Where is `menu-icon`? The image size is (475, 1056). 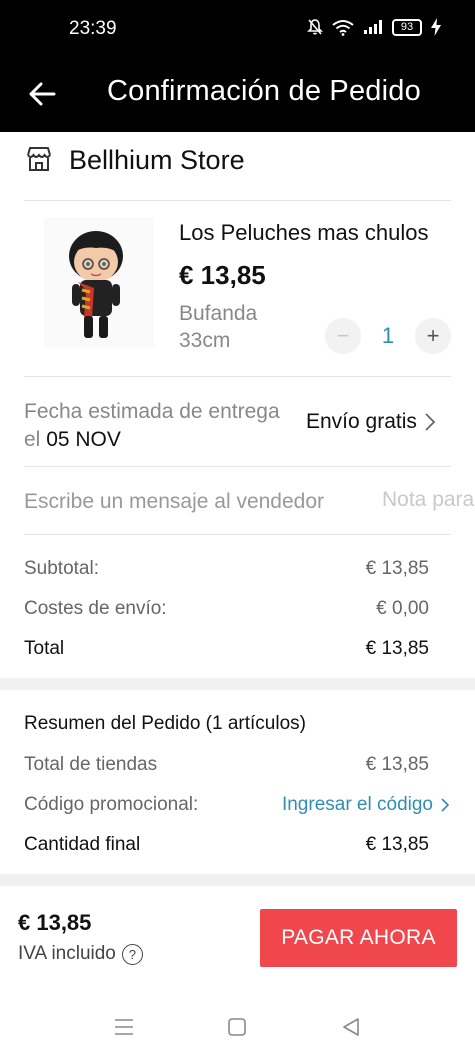 menu-icon is located at coordinates (124, 1027).